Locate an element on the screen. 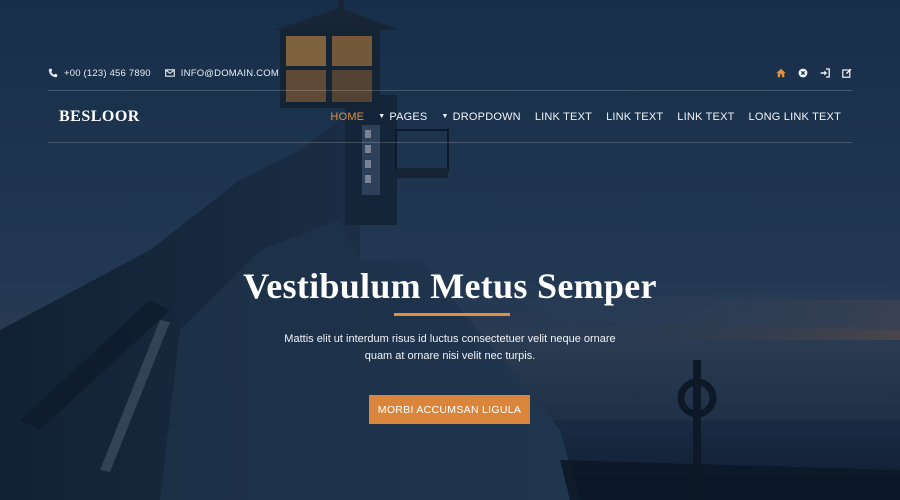 The image size is (900, 500). phone-contact: +00 (123) 456 7890 is located at coordinates (99, 73).